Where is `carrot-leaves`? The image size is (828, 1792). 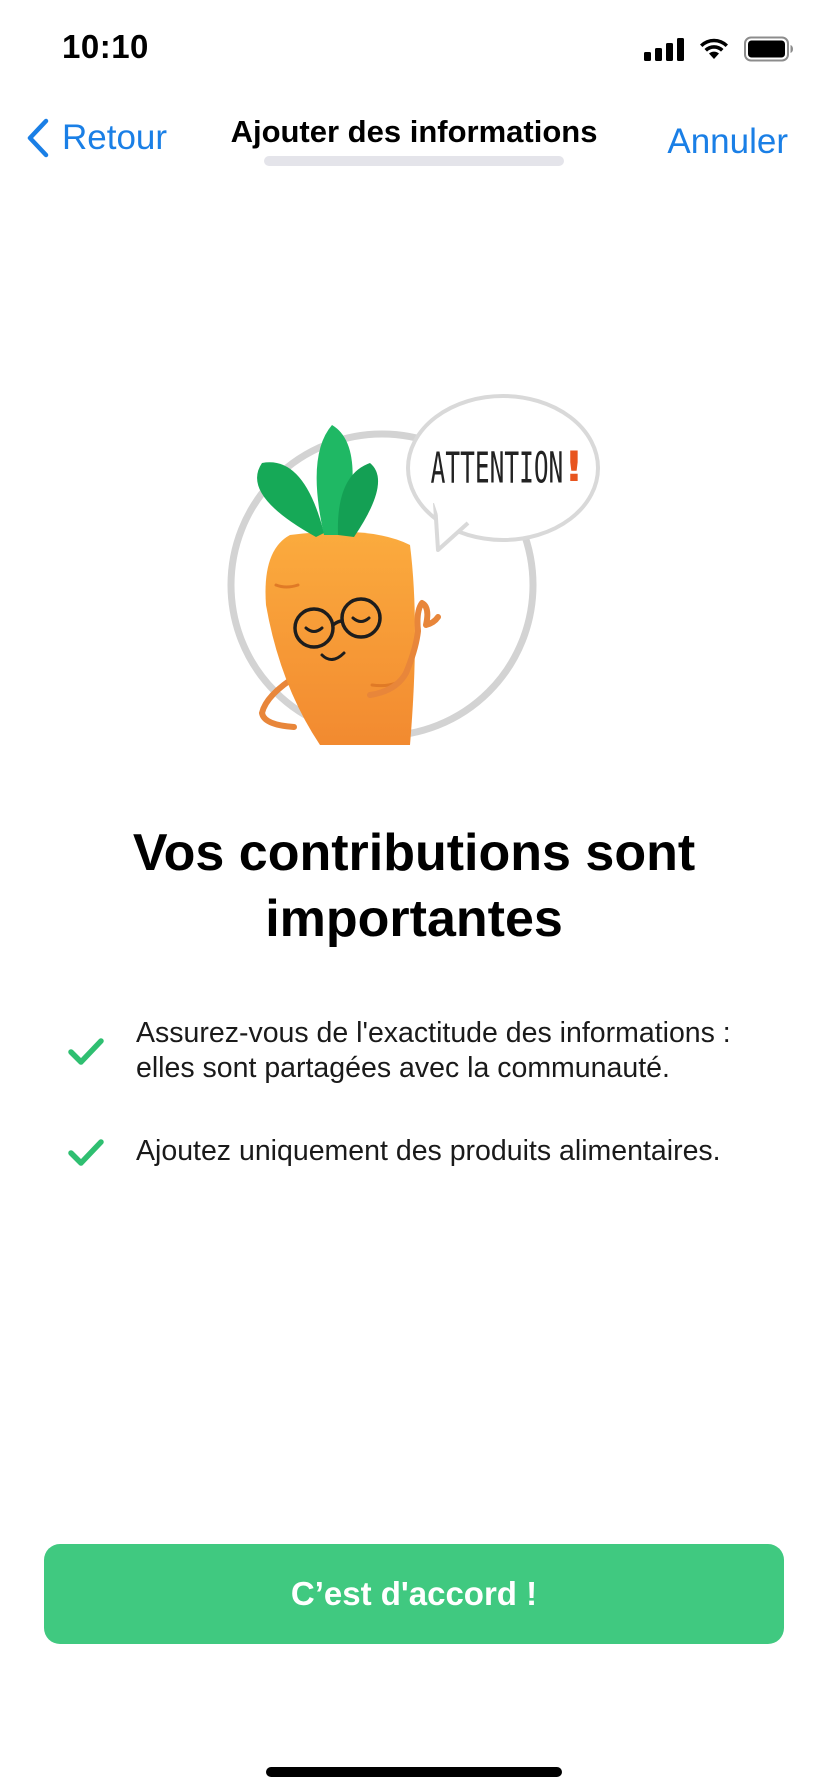
carrot-leaves is located at coordinates (318, 481).